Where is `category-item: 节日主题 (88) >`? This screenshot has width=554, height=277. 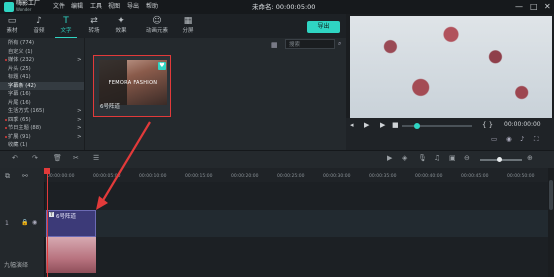 category-item: 节日主题 (88) > is located at coordinates (42, 128).